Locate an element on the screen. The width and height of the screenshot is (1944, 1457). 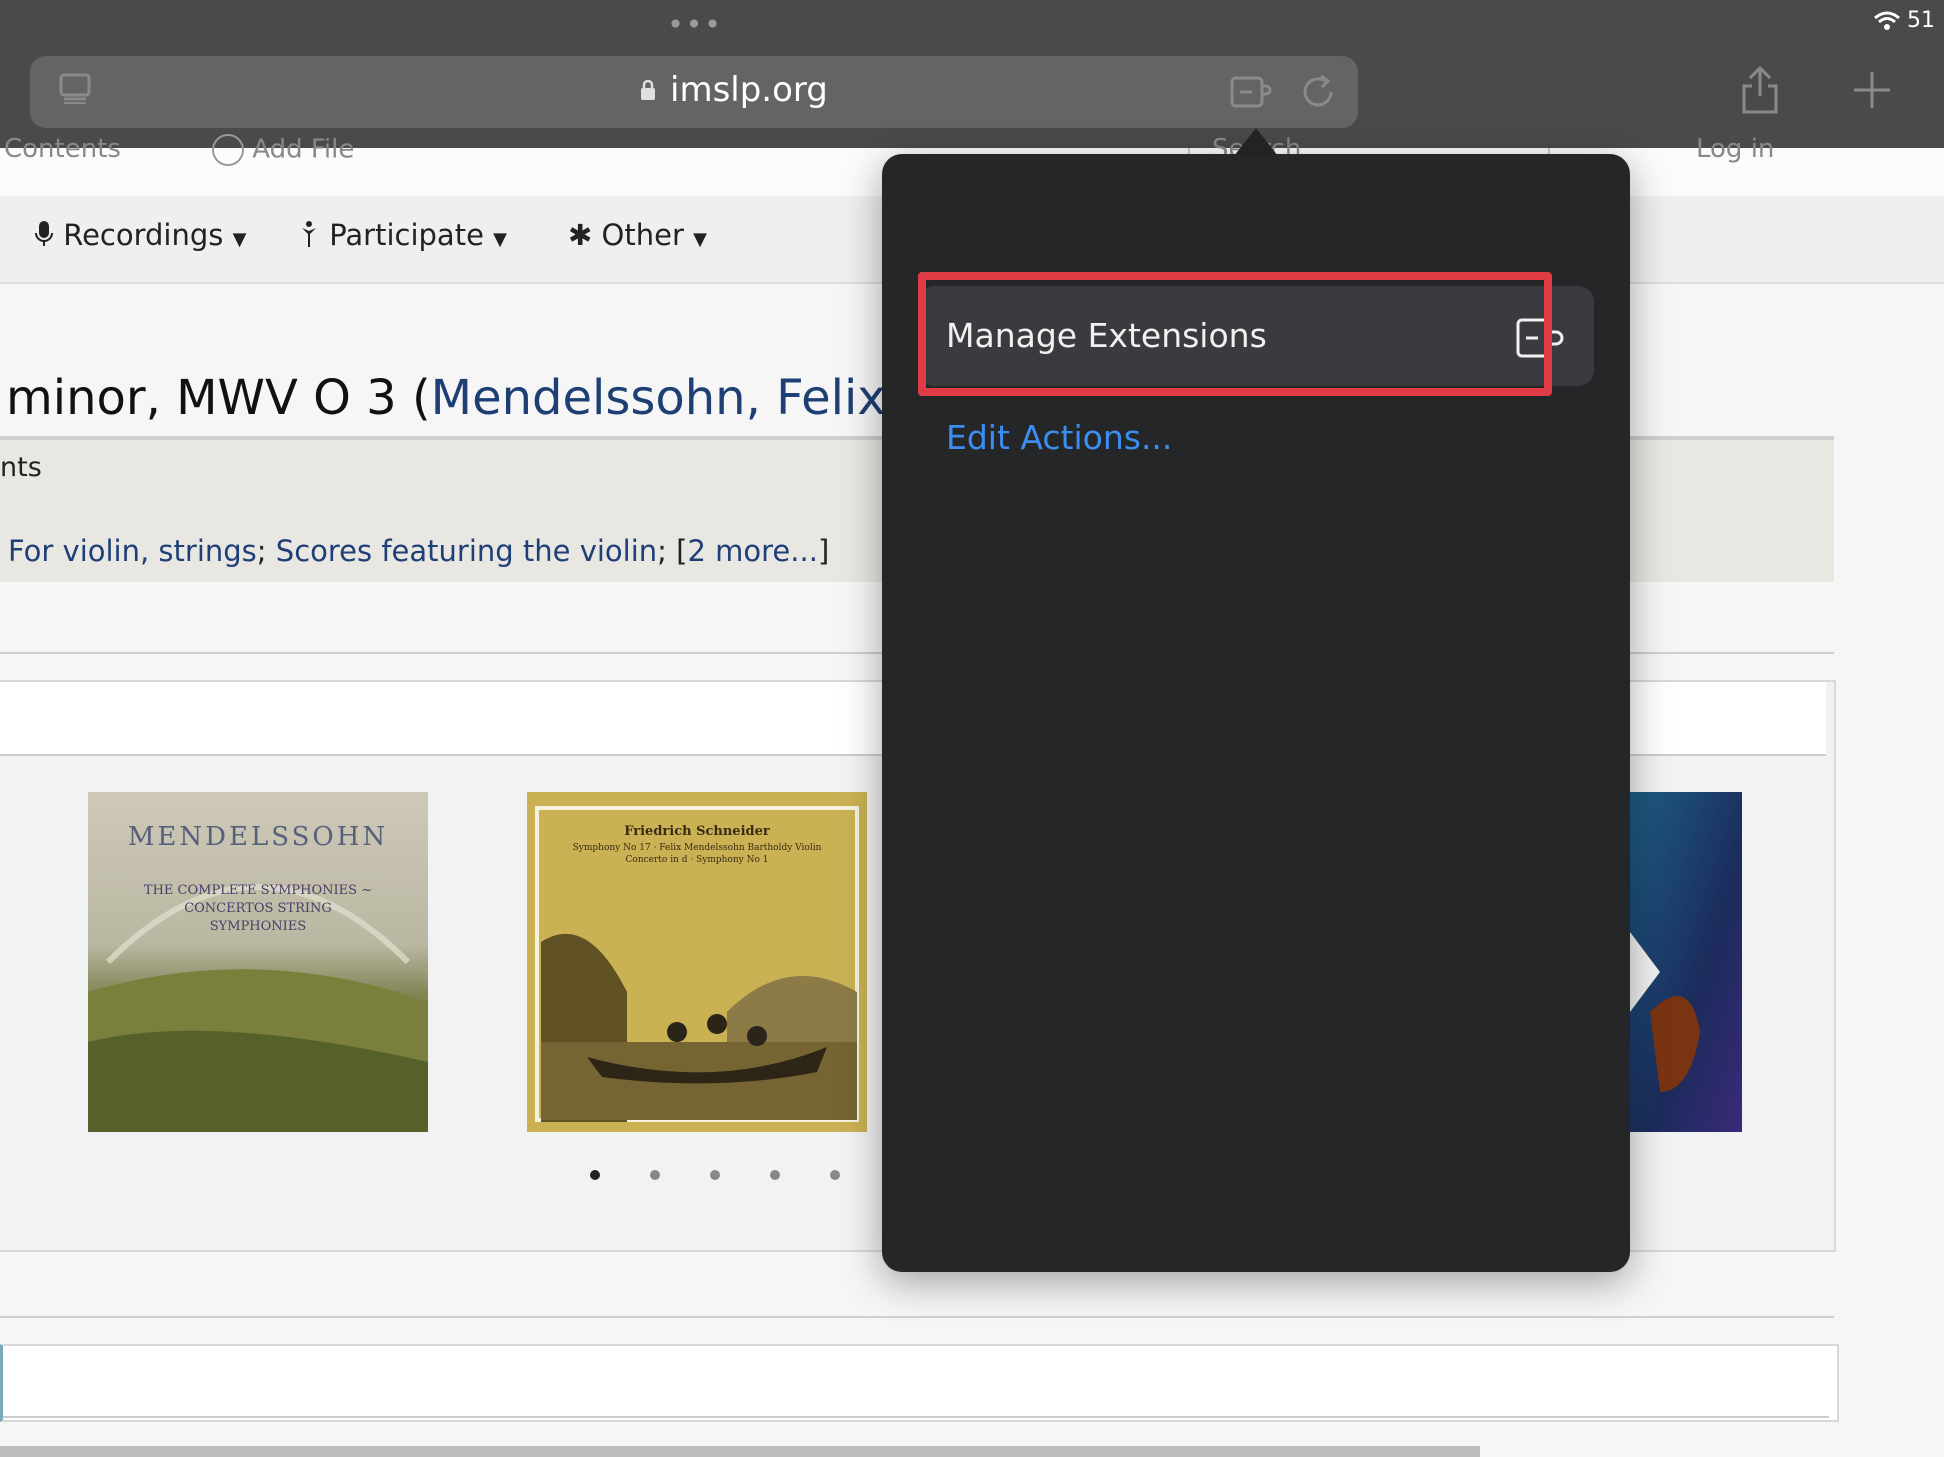
category-link: Scores featuring the violin is located at coordinates (466, 551).